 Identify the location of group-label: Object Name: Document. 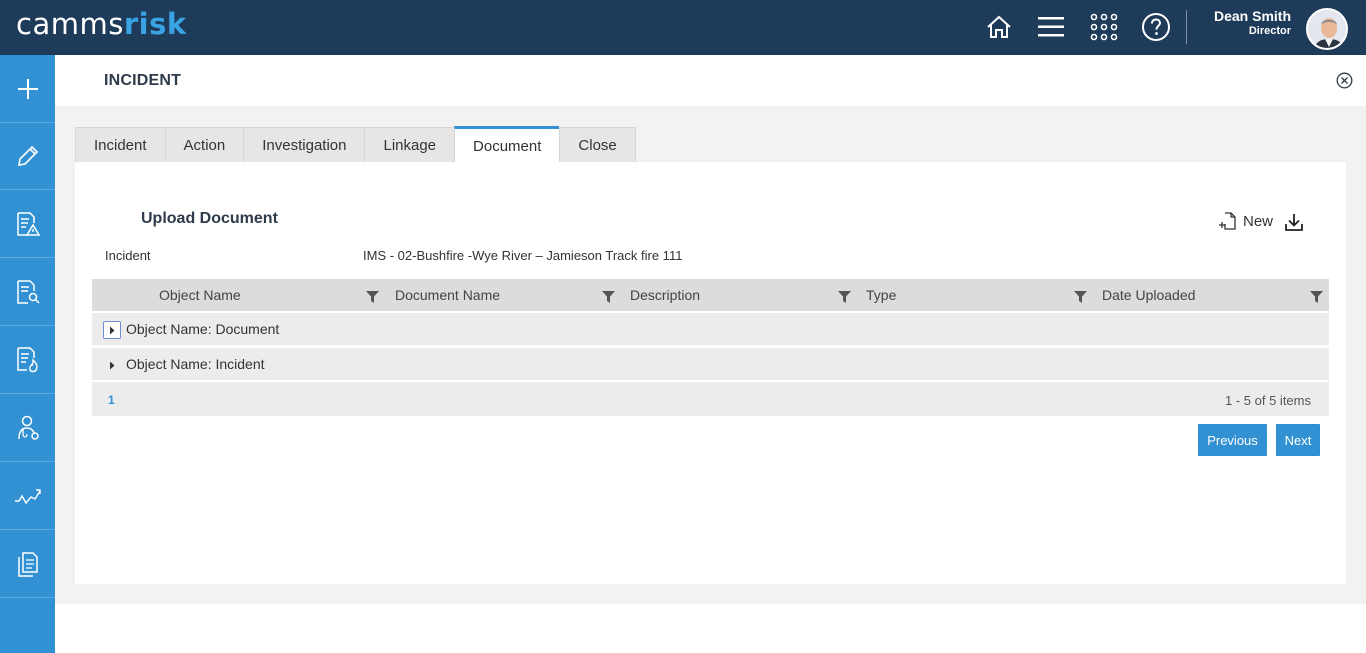
(203, 329).